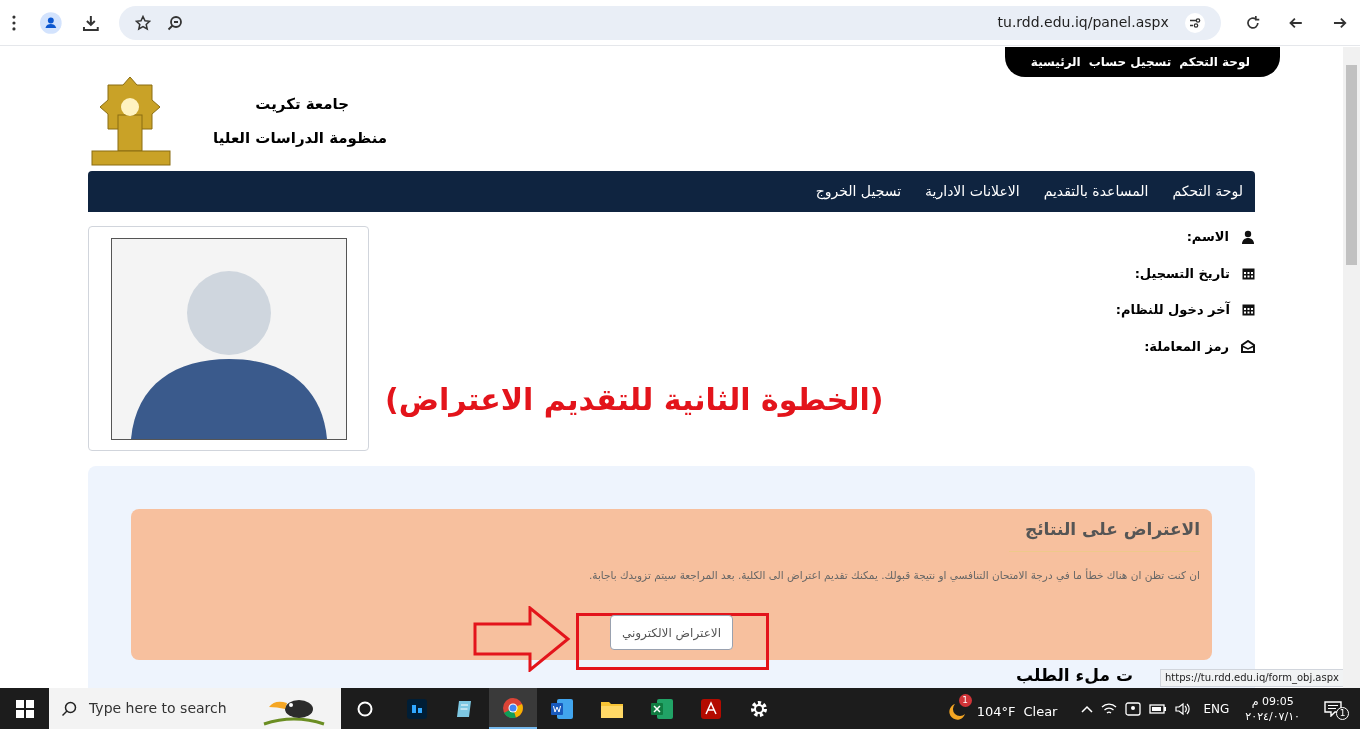 This screenshot has width=1360, height=729. Describe the element at coordinates (69, 708) in the screenshot. I see `search-icon` at that location.